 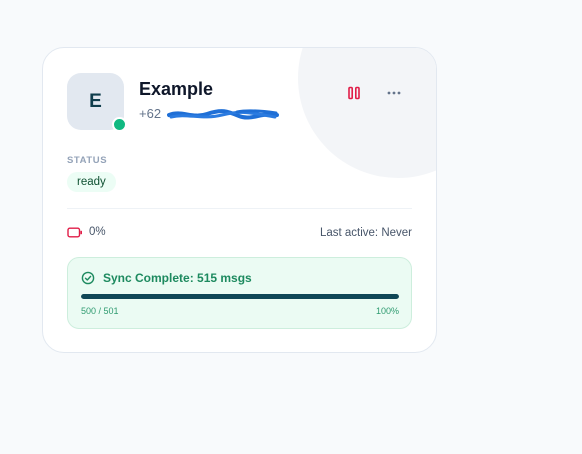 I want to click on last-active-text: Last active: Never, so click(x=365, y=233).